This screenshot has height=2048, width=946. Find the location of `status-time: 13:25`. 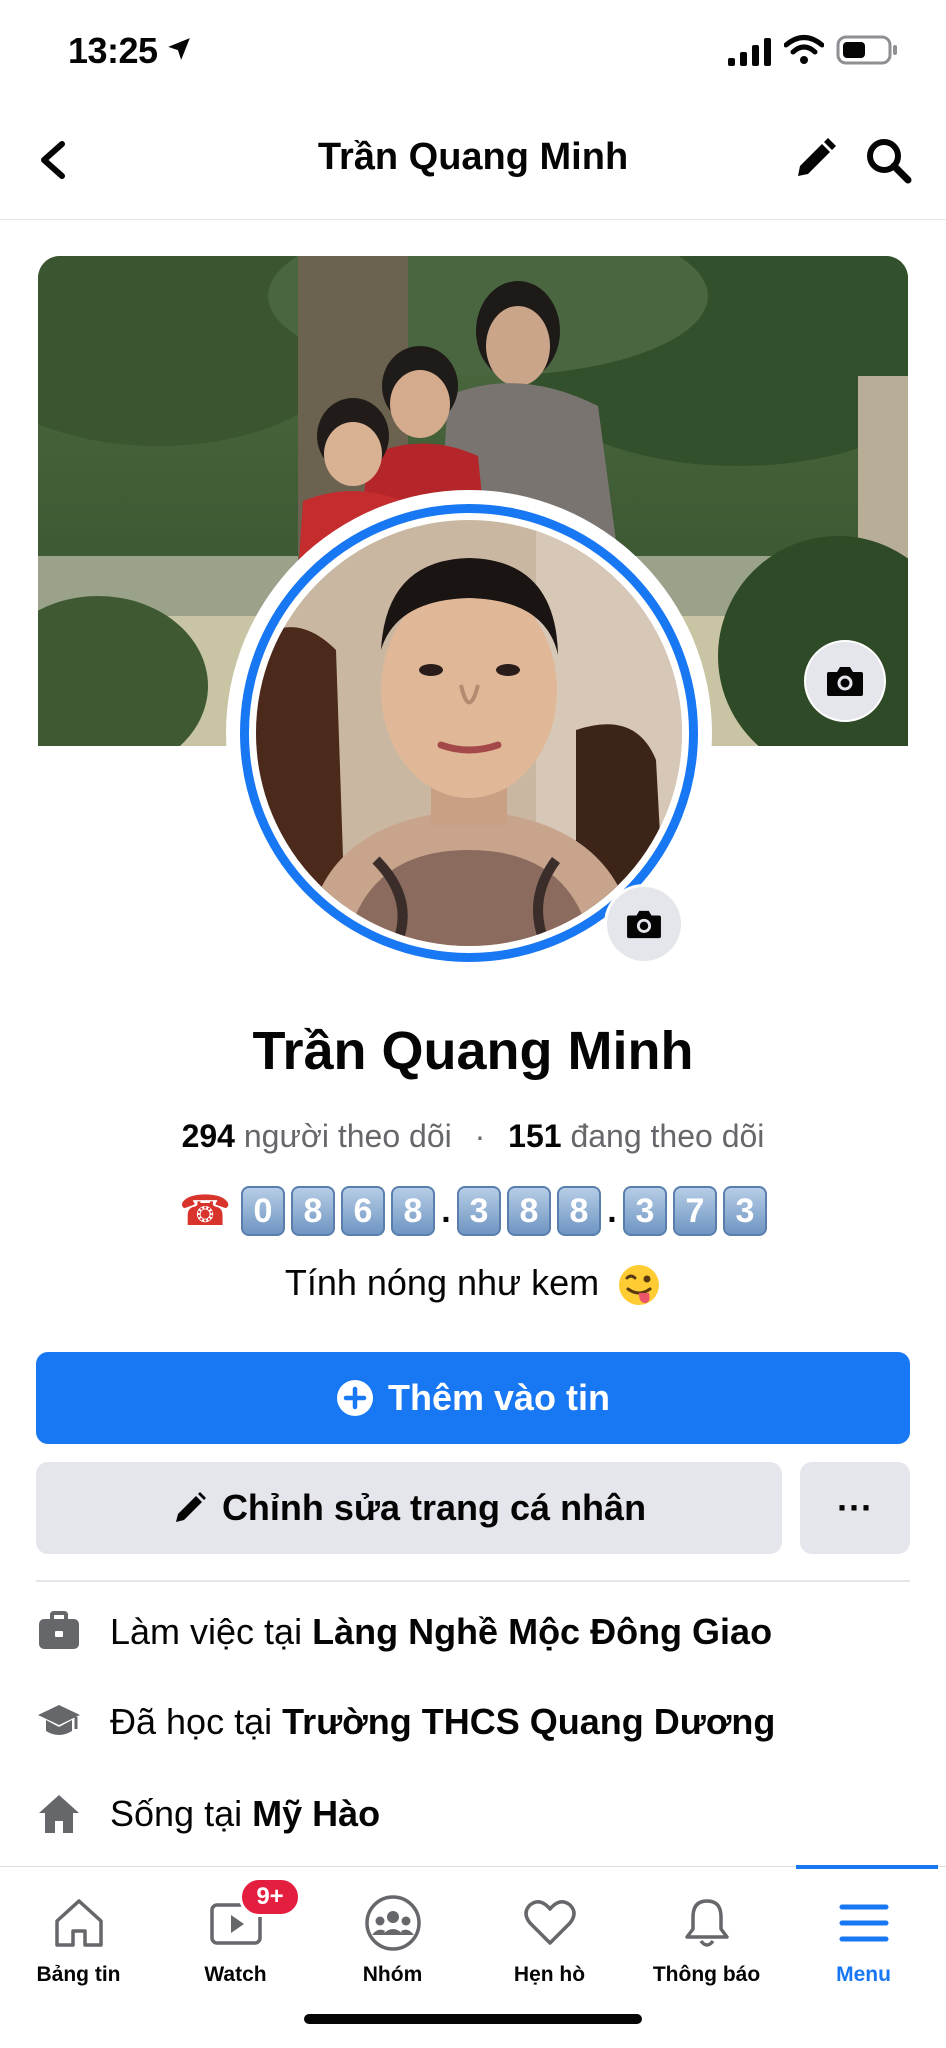

status-time: 13:25 is located at coordinates (113, 50).